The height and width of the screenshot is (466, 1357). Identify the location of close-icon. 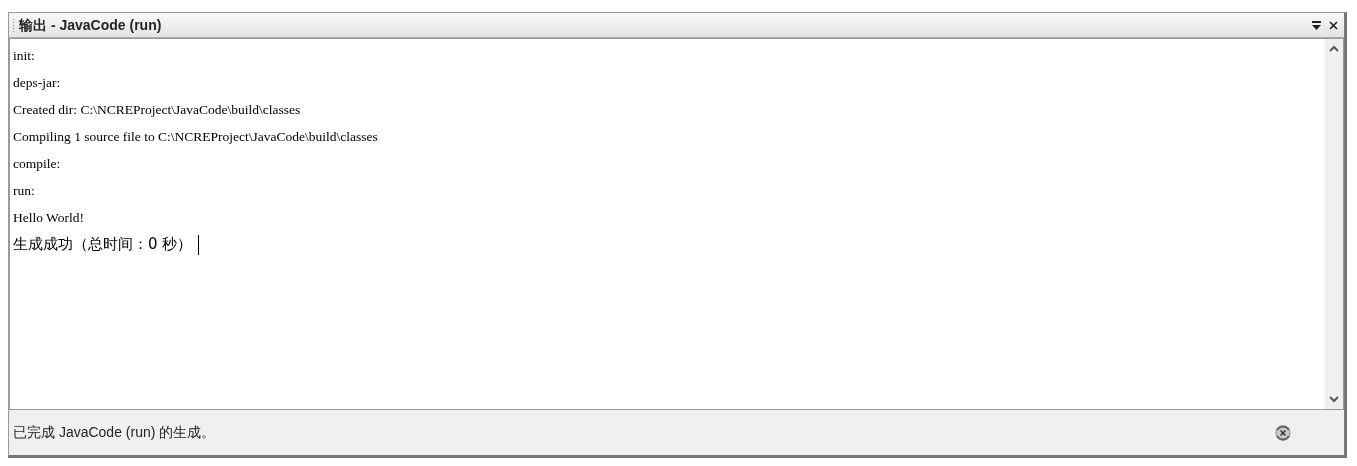
(1333, 25).